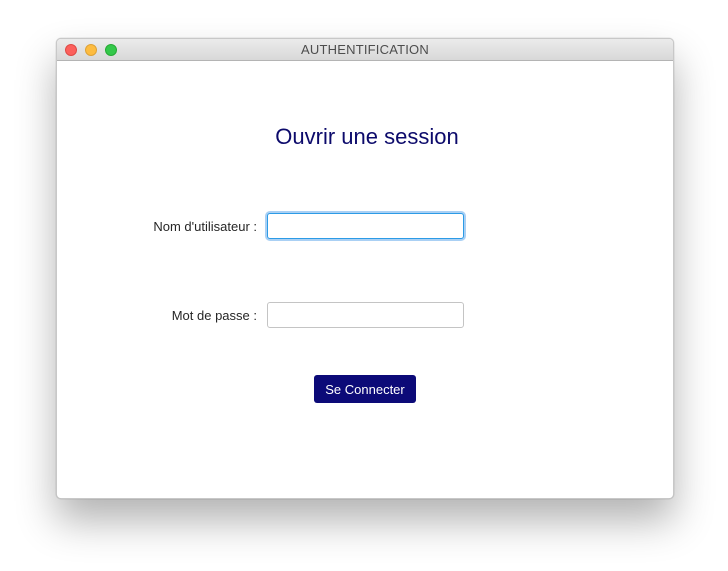  I want to click on password-input, so click(365, 315).